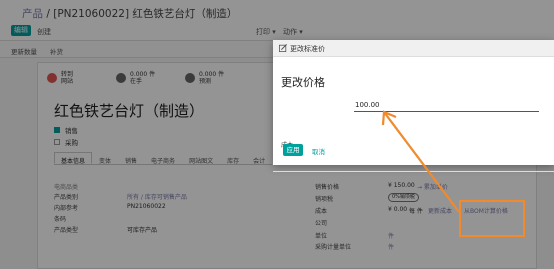  Describe the element at coordinates (420, 161) in the screenshot. I see `annotation-arrow` at that location.